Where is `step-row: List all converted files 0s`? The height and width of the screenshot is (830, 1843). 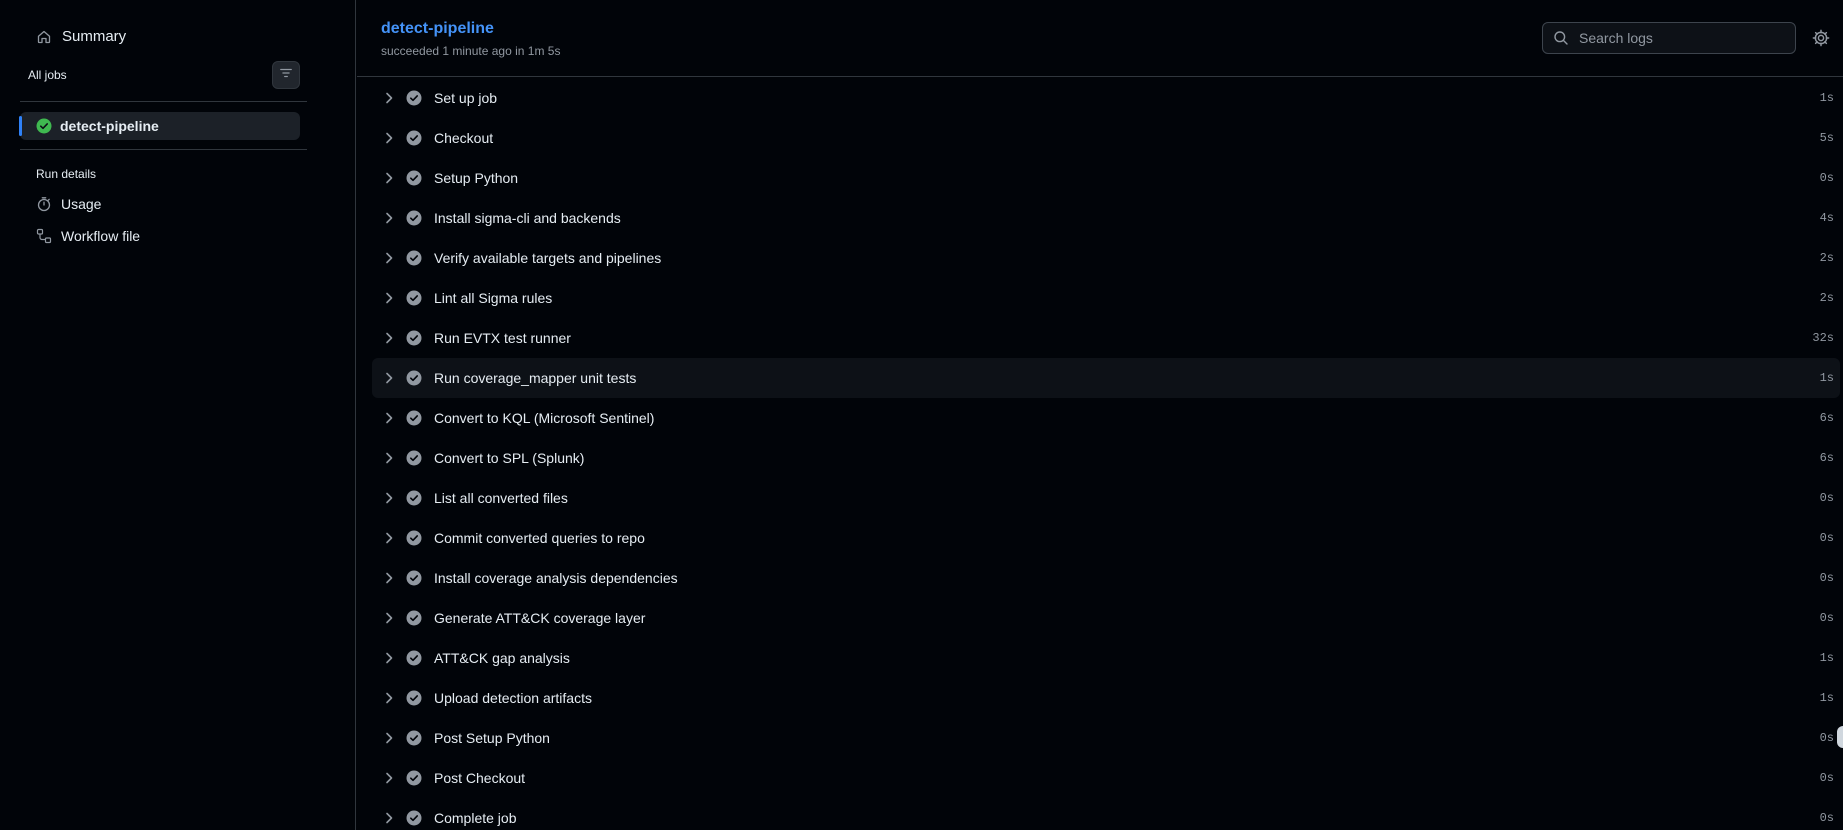 step-row: List all converted files 0s is located at coordinates (1106, 498).